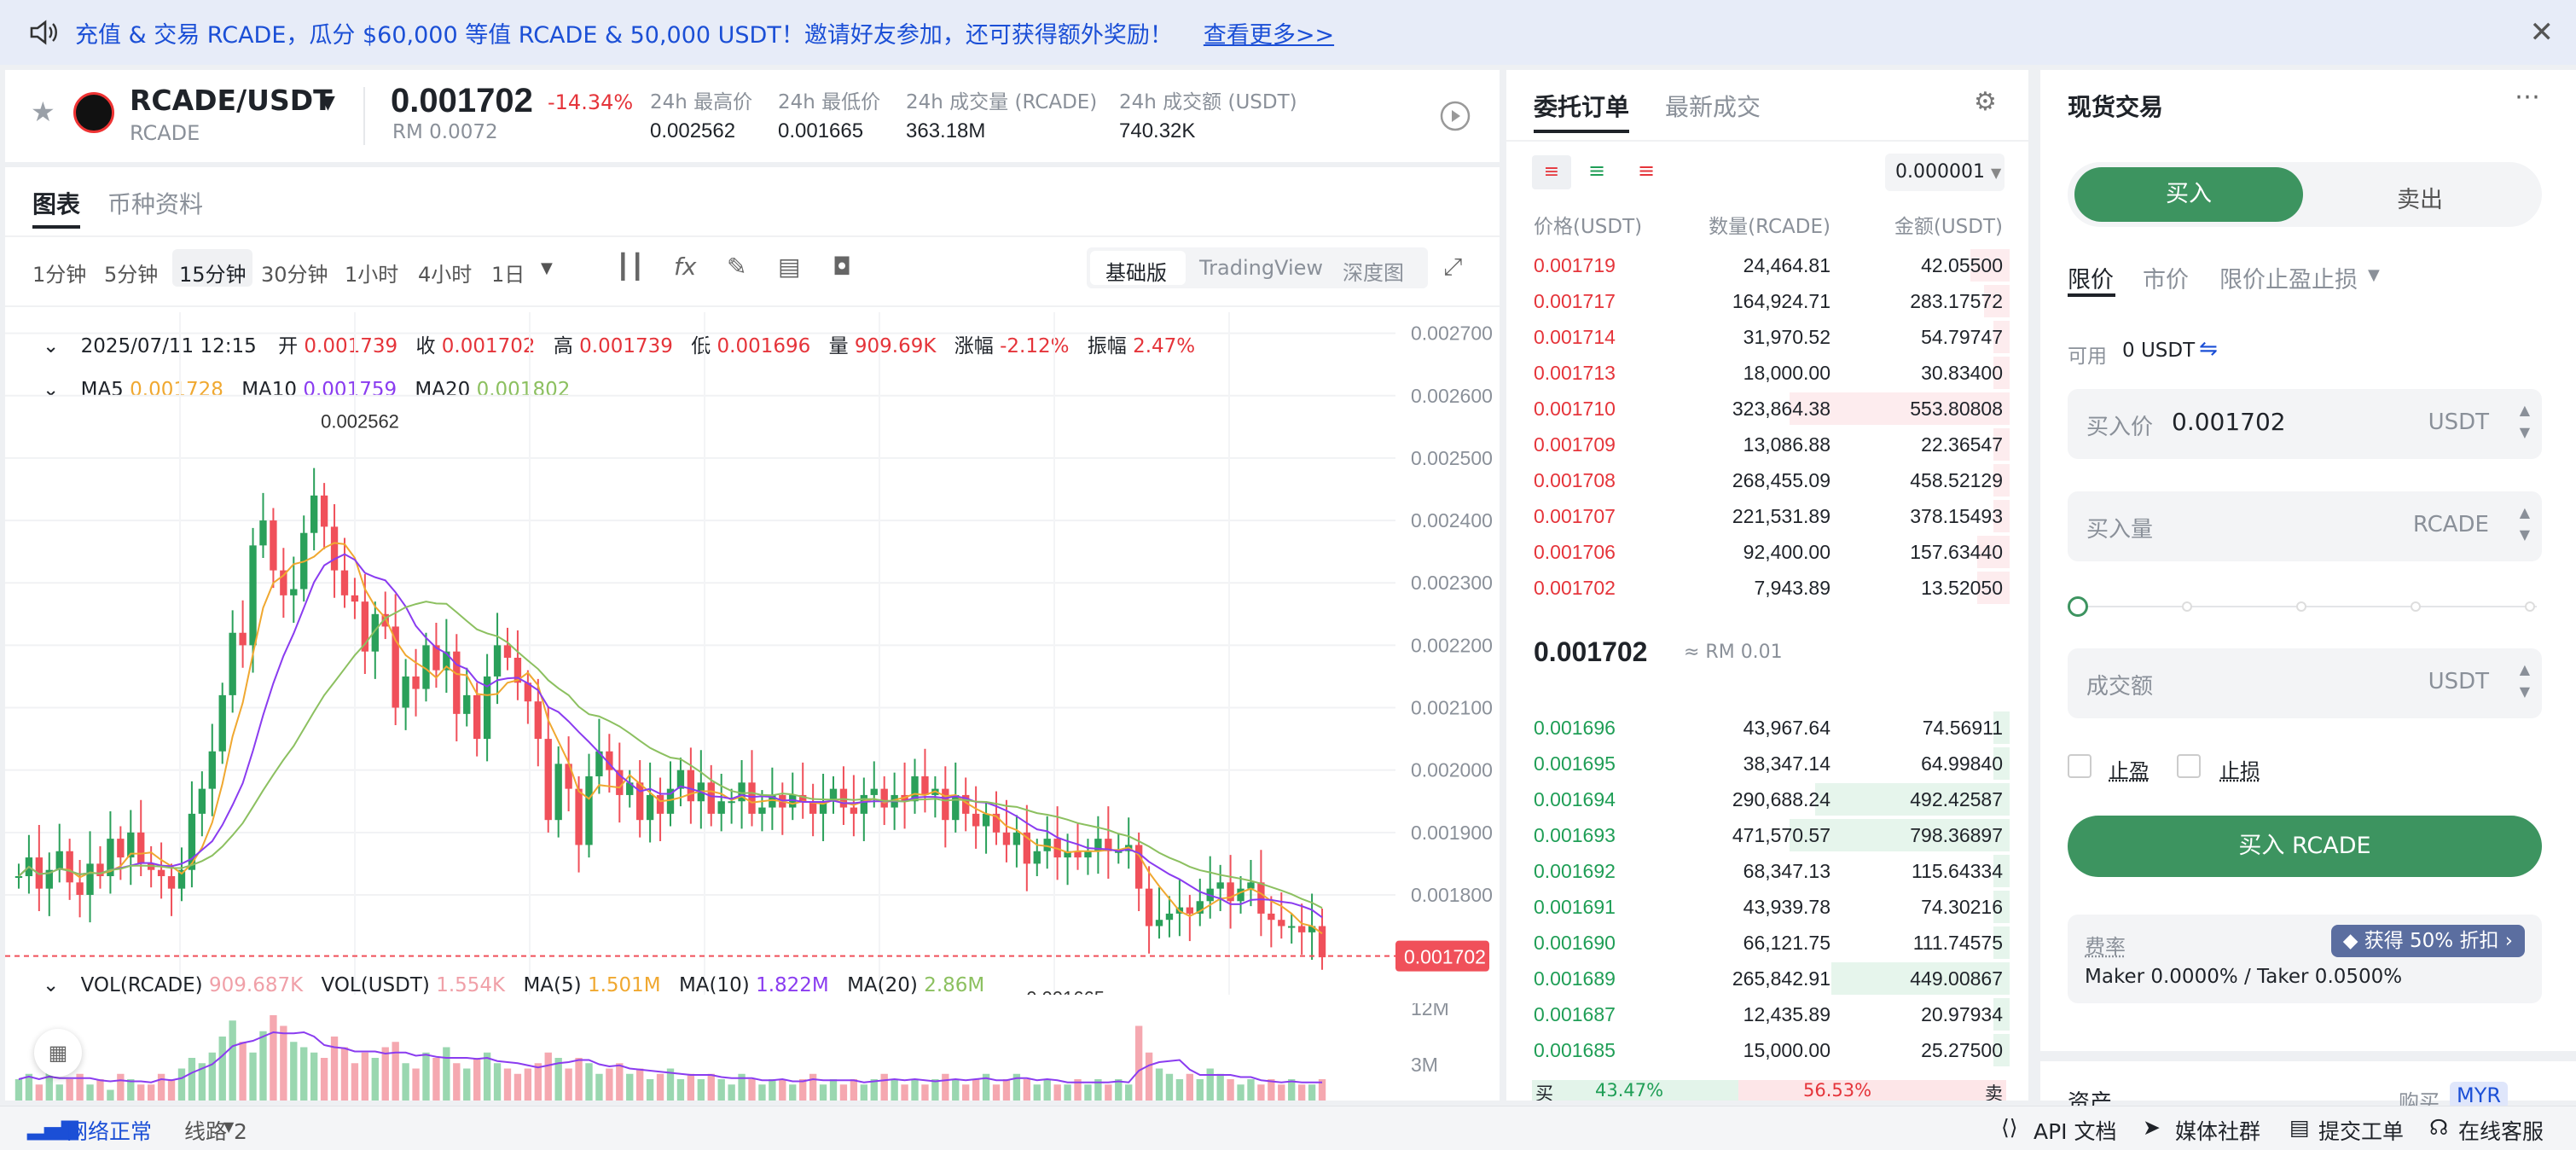  Describe the element at coordinates (2217, 1130) in the screenshot. I see `community-link: 媒体社群` at that location.